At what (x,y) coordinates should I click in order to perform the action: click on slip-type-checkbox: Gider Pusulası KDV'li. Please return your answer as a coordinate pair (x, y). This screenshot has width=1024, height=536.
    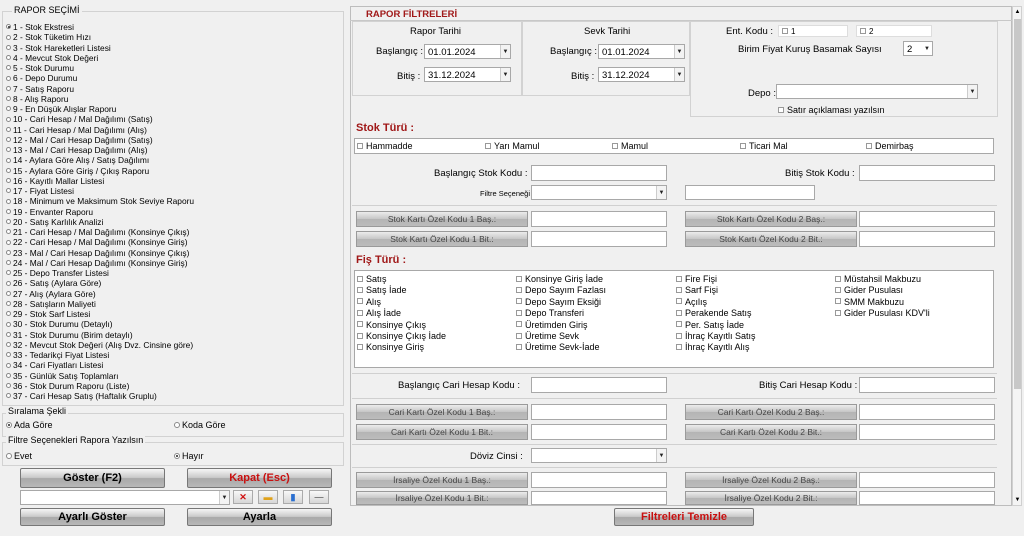
    Looking at the image, I should click on (882, 313).